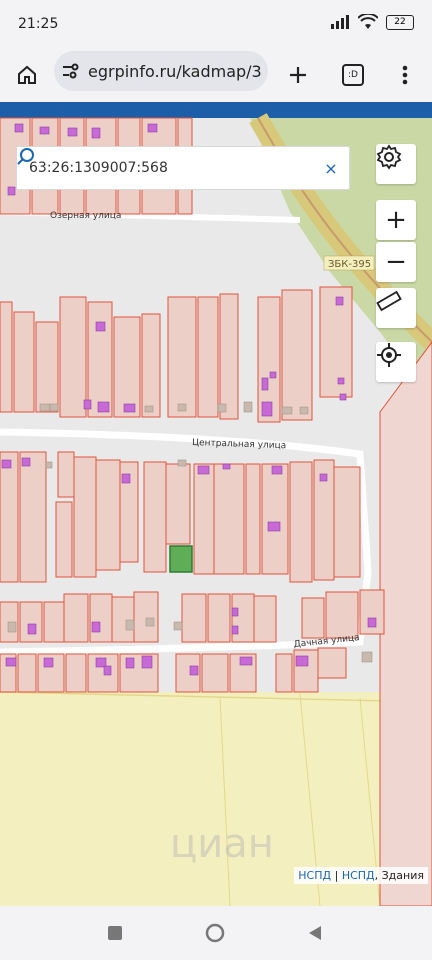  I want to click on plus-icon: +, so click(396, 220).